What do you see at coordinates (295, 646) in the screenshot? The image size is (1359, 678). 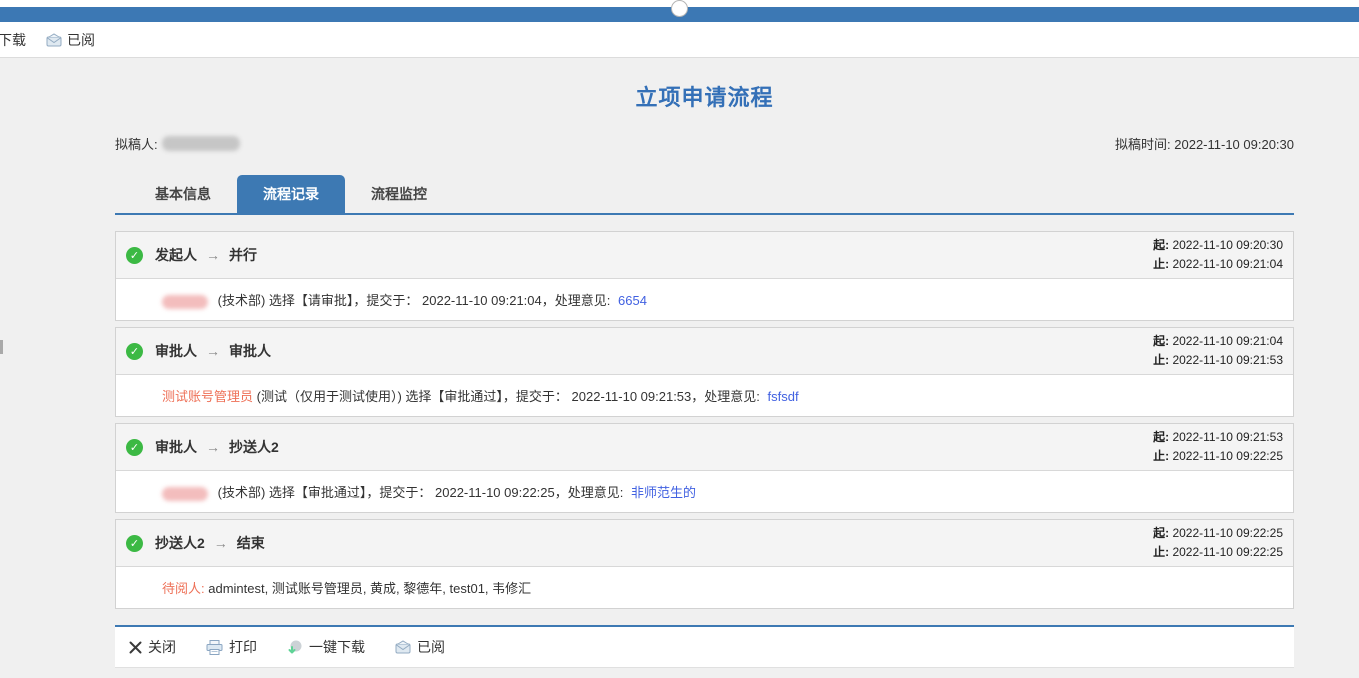 I see `download-icon` at bounding box center [295, 646].